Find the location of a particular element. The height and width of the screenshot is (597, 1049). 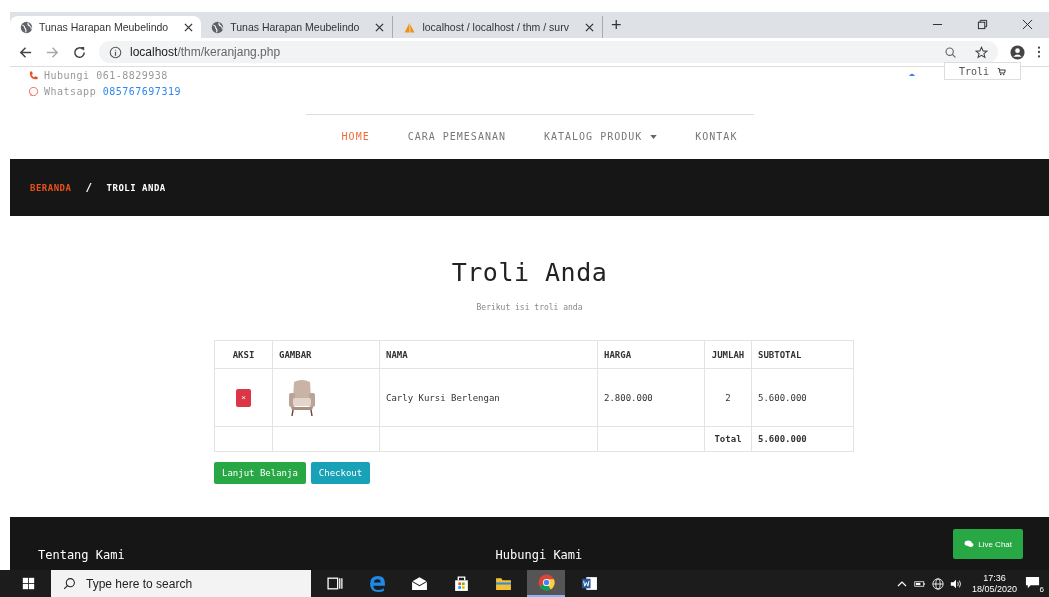

table-cell: 2.800.000 is located at coordinates (651, 397).